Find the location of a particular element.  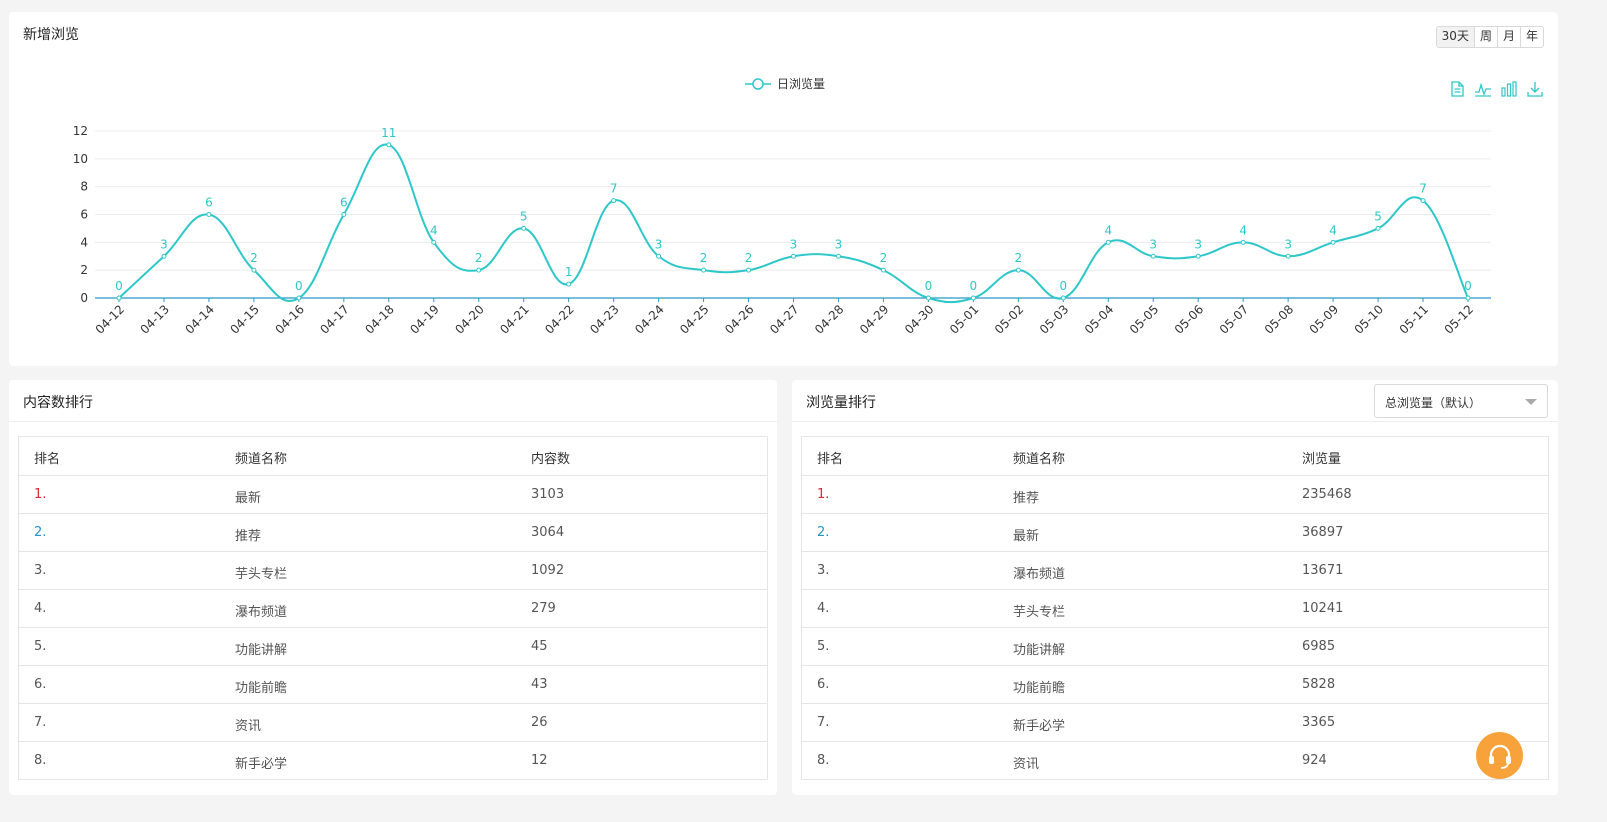

table-row: 6. 功能前瞻 43 is located at coordinates (393, 684).